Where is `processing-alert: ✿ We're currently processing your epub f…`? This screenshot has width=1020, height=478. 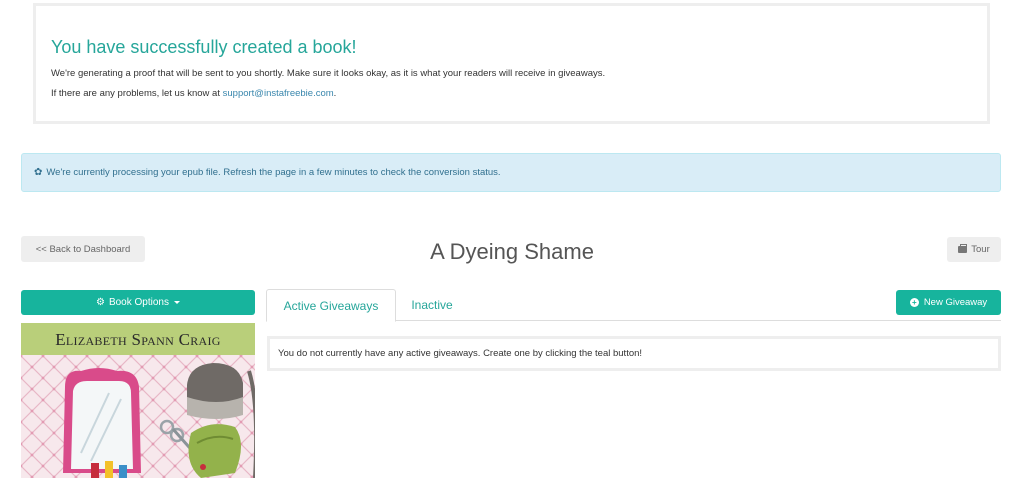
processing-alert: ✿ We're currently processing your epub f… is located at coordinates (511, 172).